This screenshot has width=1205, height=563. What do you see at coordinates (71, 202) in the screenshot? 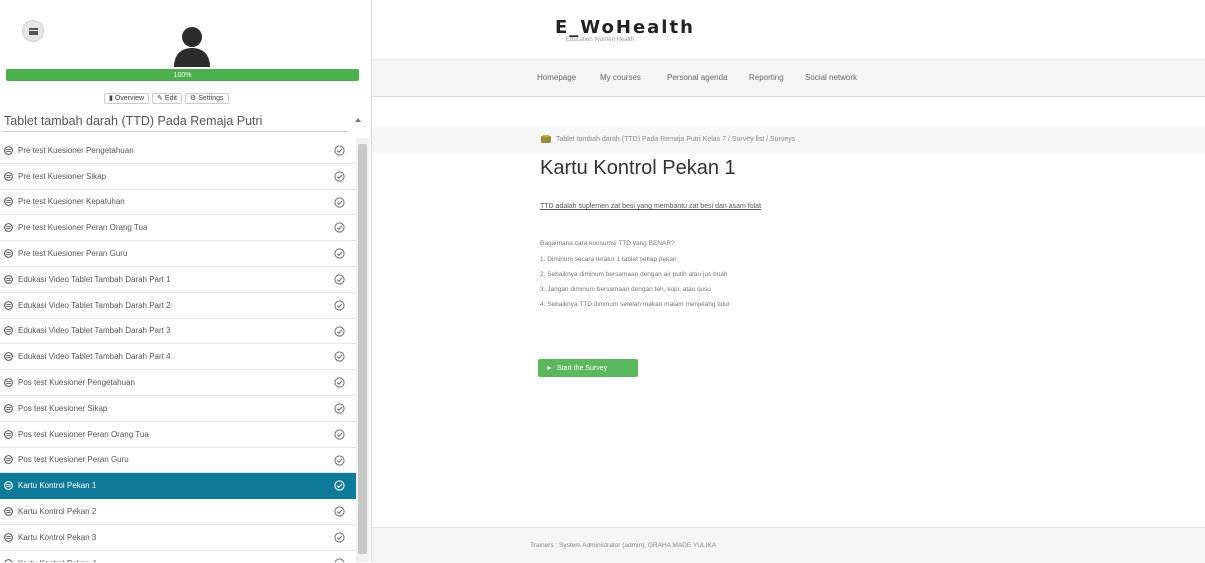
I see `lesson-label: Pre test Kuesioner Kepatuhan` at bounding box center [71, 202].